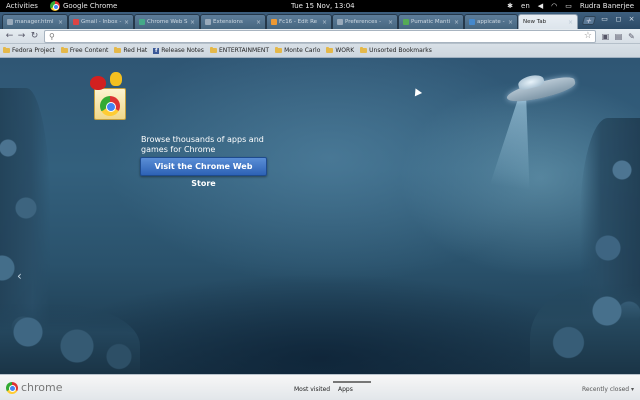 The width and height of the screenshot is (640, 400). Describe the element at coordinates (510, 6) in the screenshot. I see `bluetooth-icon: ✱` at that location.